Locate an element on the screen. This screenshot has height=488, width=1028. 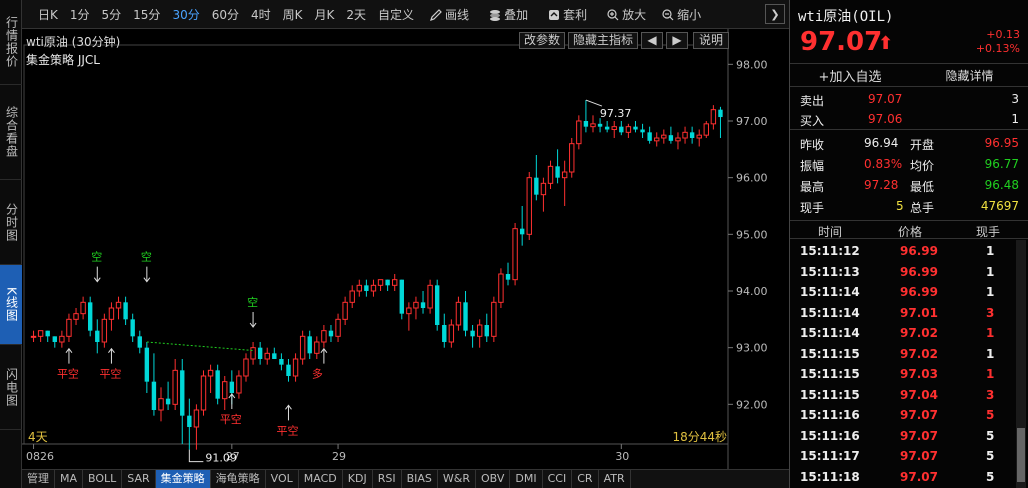
period-4h: 4时 is located at coordinates (261, 14).